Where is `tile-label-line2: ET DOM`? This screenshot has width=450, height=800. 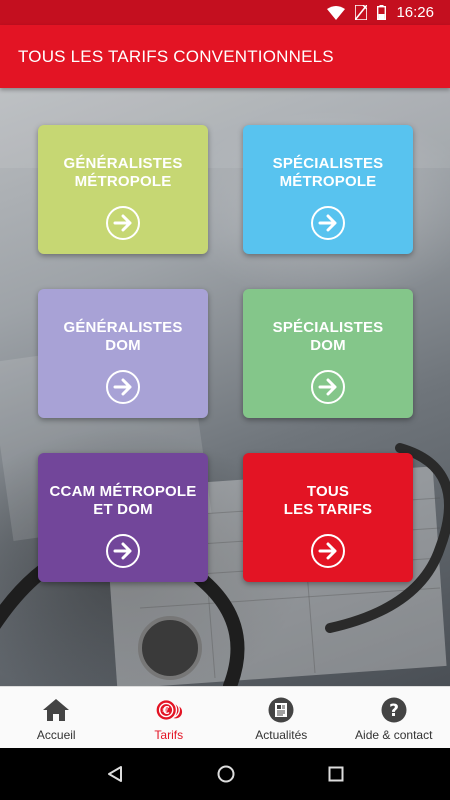
tile-label-line2: ET DOM is located at coordinates (123, 509).